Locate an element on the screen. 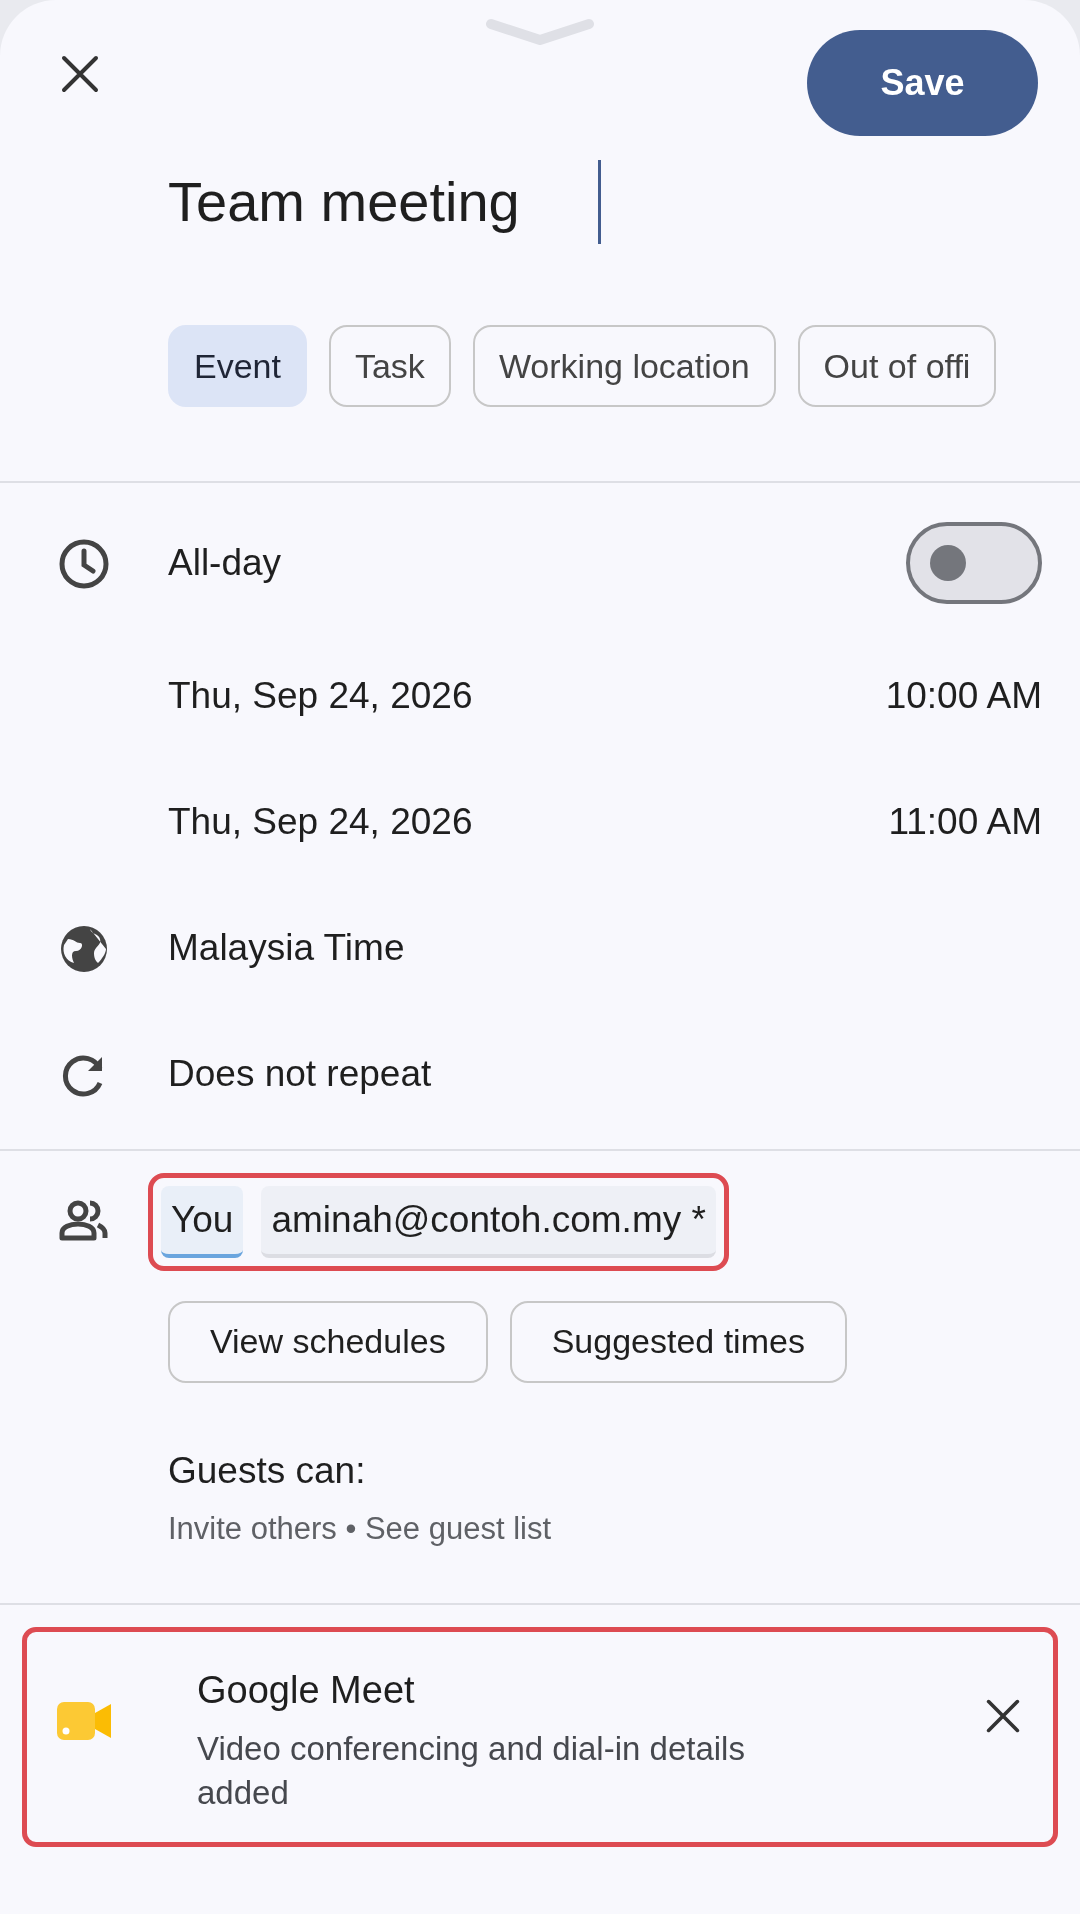  type-chip: Task is located at coordinates (389, 366).